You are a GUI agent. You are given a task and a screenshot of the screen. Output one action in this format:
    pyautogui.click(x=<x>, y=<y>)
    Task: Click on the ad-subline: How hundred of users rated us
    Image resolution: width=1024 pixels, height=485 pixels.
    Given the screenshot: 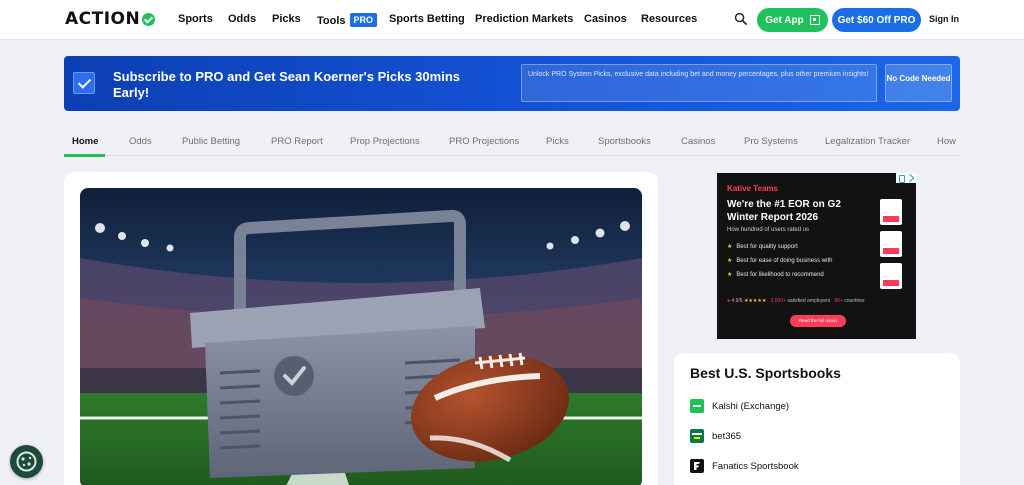 What is the action you would take?
    pyautogui.click(x=768, y=230)
    